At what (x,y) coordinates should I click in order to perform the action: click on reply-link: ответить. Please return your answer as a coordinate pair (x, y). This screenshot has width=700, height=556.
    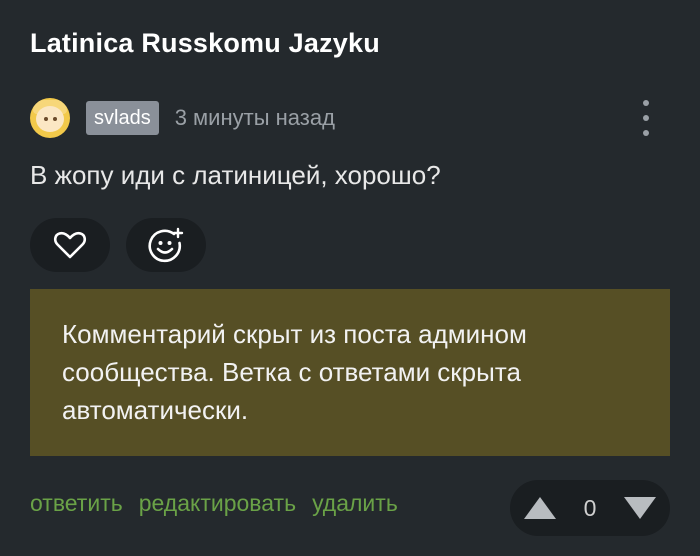
    Looking at the image, I should click on (76, 503).